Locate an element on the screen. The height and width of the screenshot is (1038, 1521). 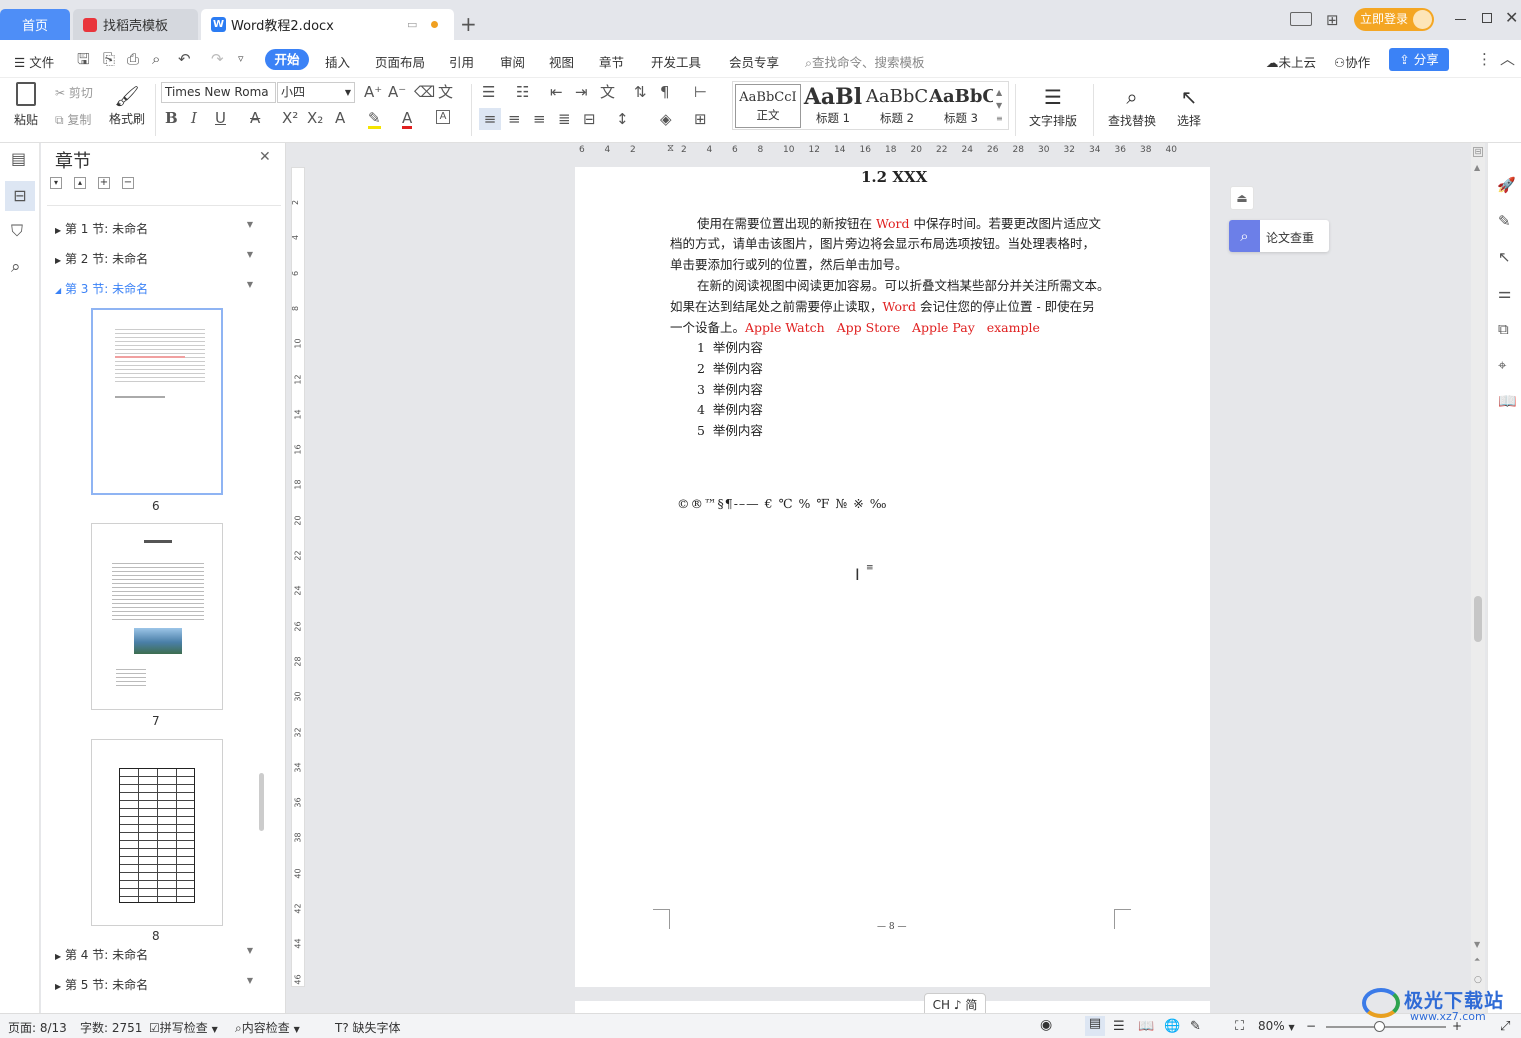
chinese-layout-icon: 文 is located at coordinates (607, 92).